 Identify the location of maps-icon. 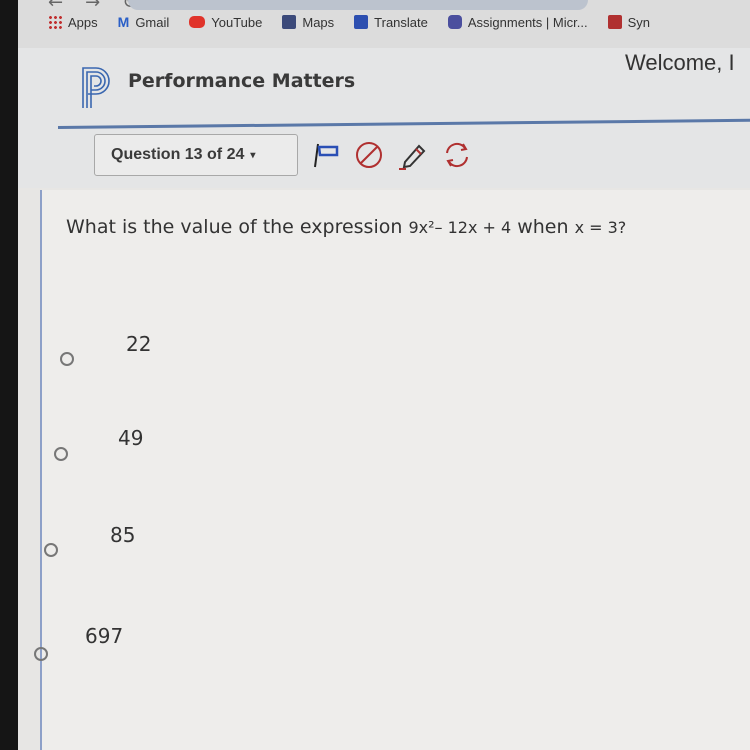
(289, 22).